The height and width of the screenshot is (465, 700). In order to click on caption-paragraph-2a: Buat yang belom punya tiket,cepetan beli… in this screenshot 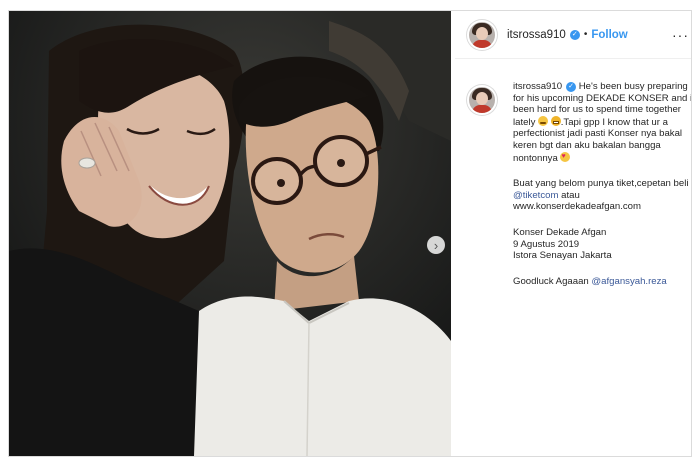, I will do `click(602, 184)`.